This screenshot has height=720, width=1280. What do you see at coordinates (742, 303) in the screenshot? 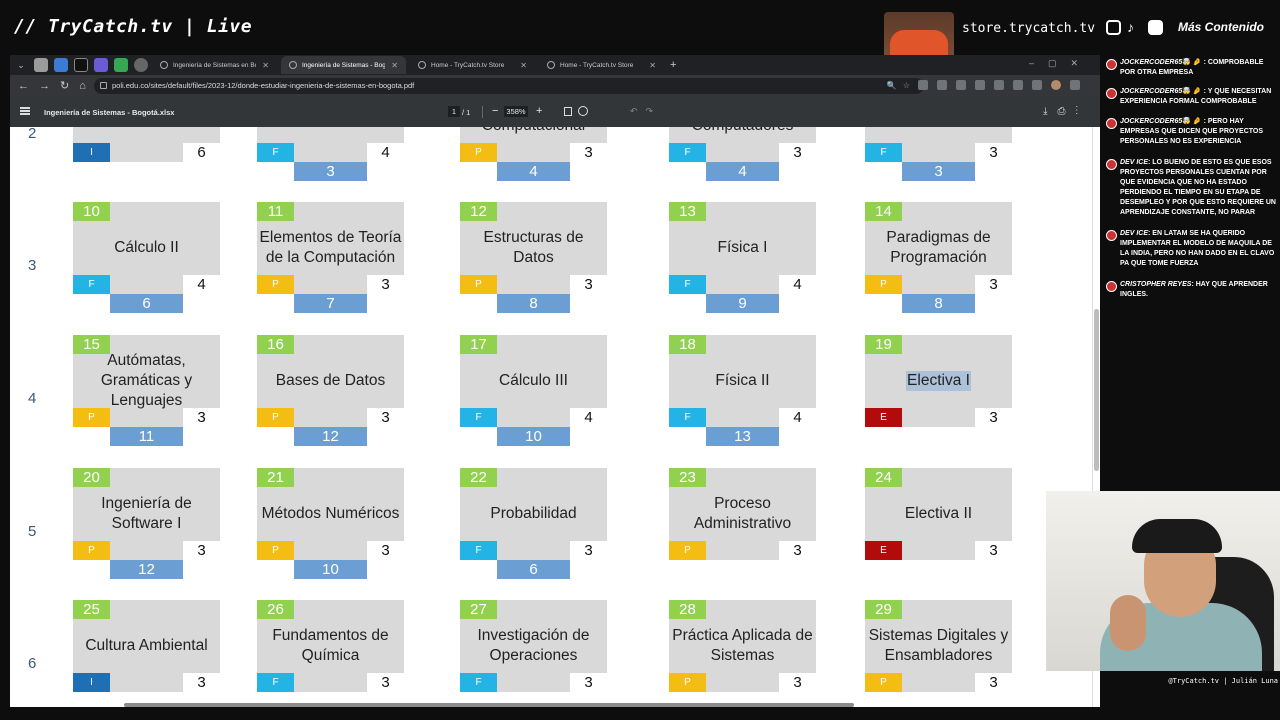
I see `course-prerequisite: 9` at bounding box center [742, 303].